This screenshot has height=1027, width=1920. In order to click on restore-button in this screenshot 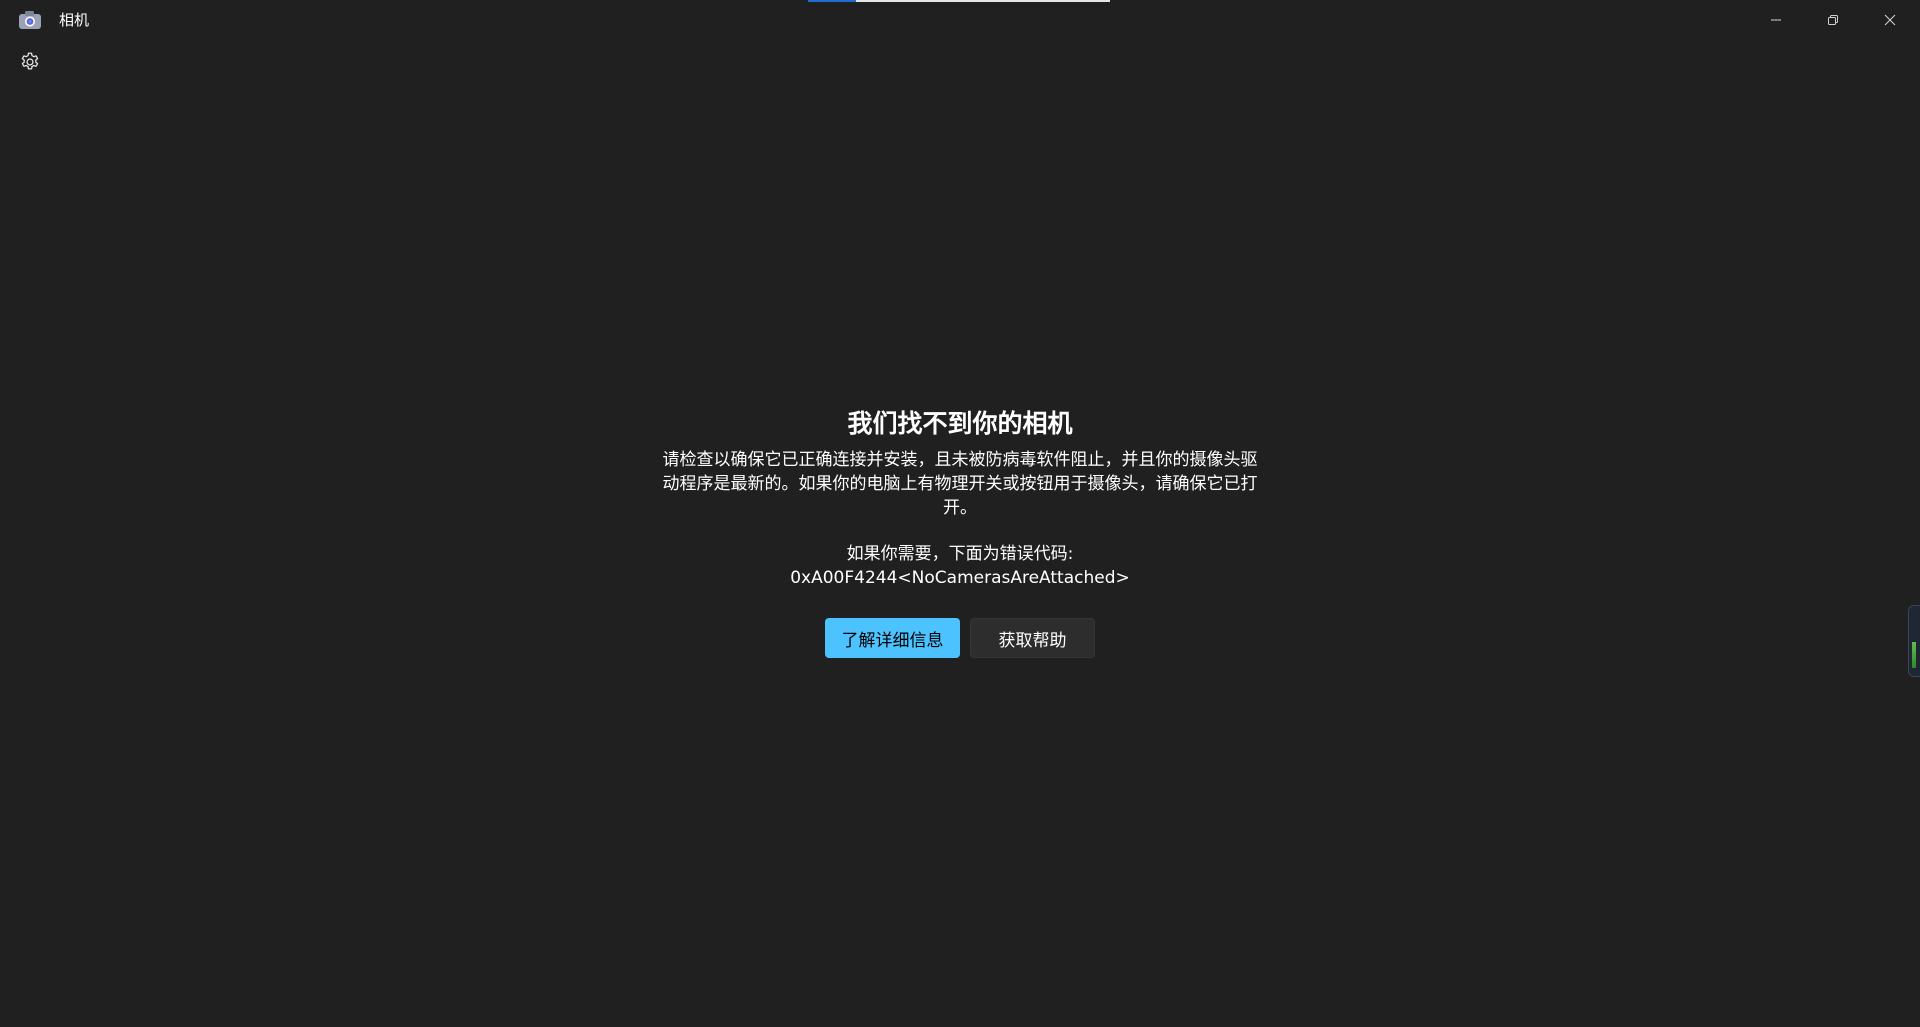, I will do `click(1833, 20)`.